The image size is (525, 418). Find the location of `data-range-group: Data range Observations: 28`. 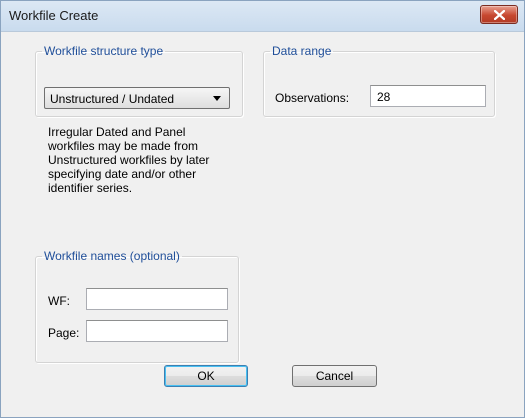

data-range-group: Data range Observations: 28 is located at coordinates (379, 80).